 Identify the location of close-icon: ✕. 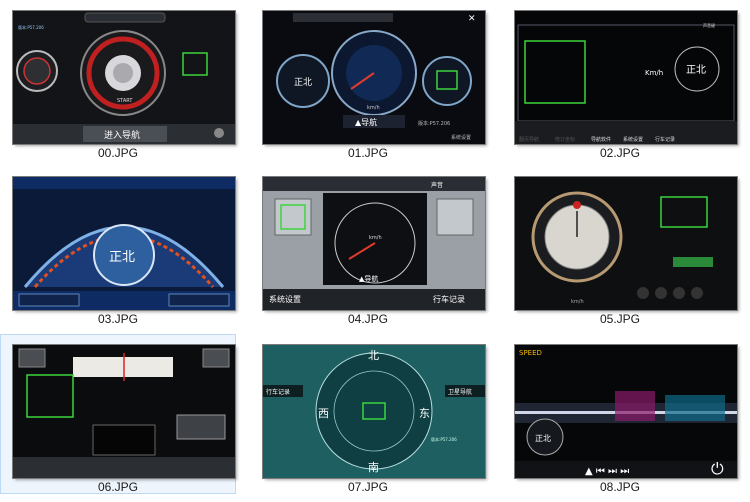
(472, 19).